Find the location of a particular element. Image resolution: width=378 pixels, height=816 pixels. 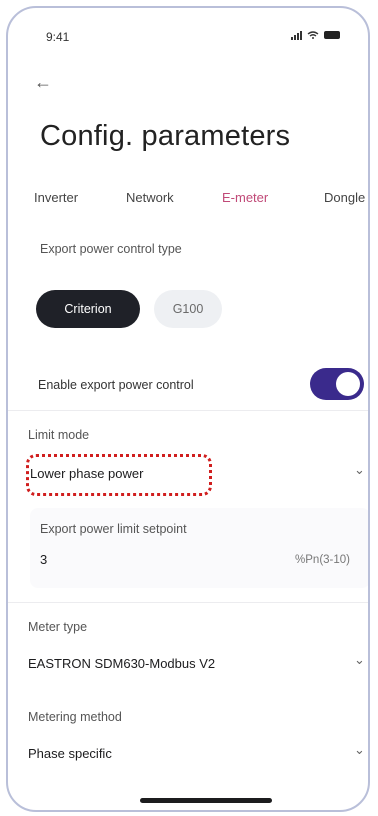

tab-dongle: Dongle is located at coordinates (344, 197).